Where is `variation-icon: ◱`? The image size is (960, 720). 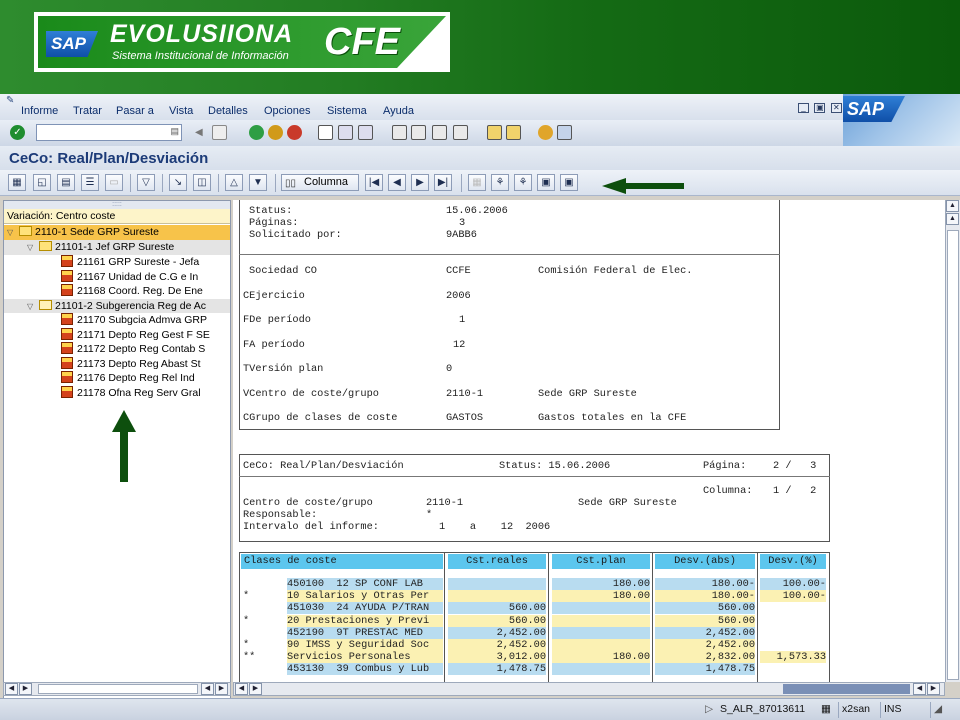
variation-icon: ◱ is located at coordinates (42, 182).